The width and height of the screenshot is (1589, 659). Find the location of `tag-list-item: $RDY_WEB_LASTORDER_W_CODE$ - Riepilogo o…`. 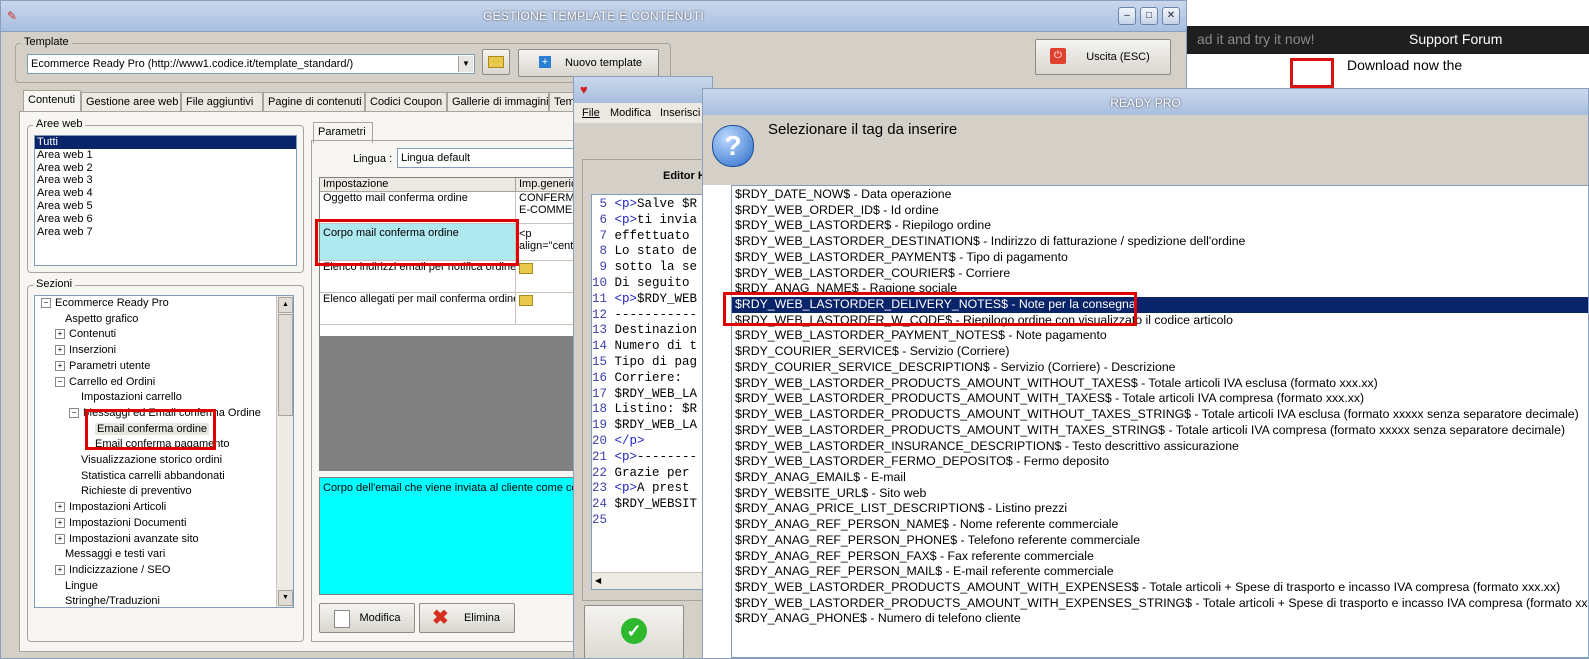

tag-list-item: $RDY_WEB_LASTORDER_W_CODE$ - Riepilogo o… is located at coordinates (1160, 321).